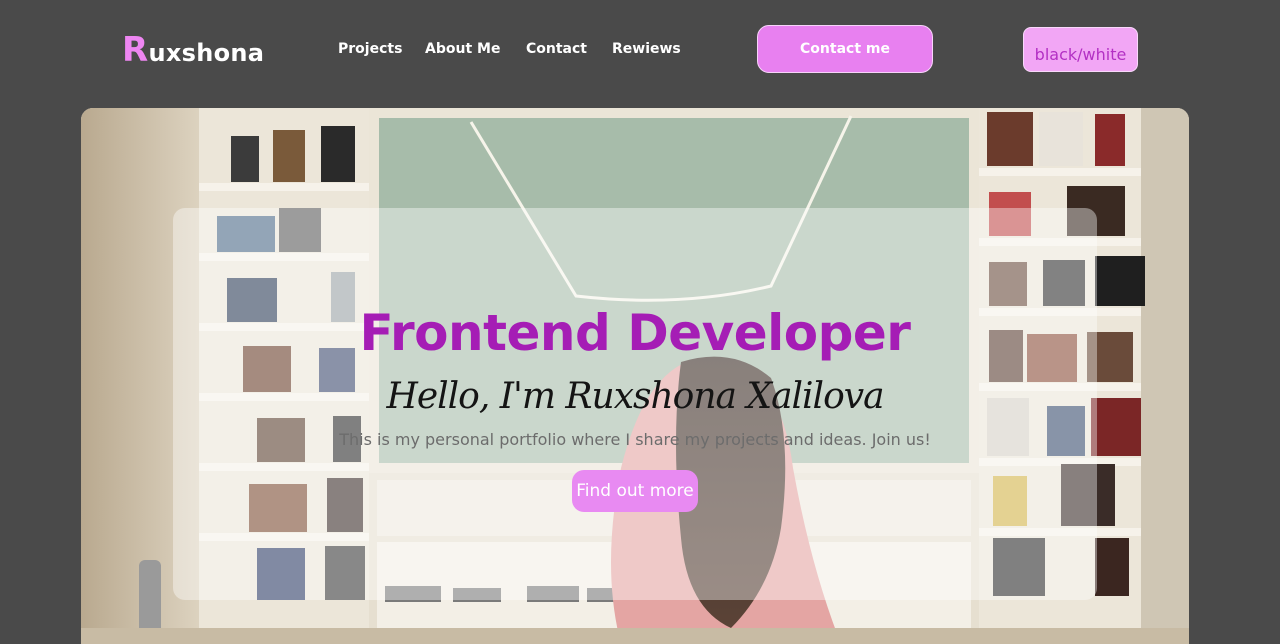  What do you see at coordinates (635, 396) in the screenshot?
I see `hero-greeting: Hello, I'm Ruxshona Xalilova` at bounding box center [635, 396].